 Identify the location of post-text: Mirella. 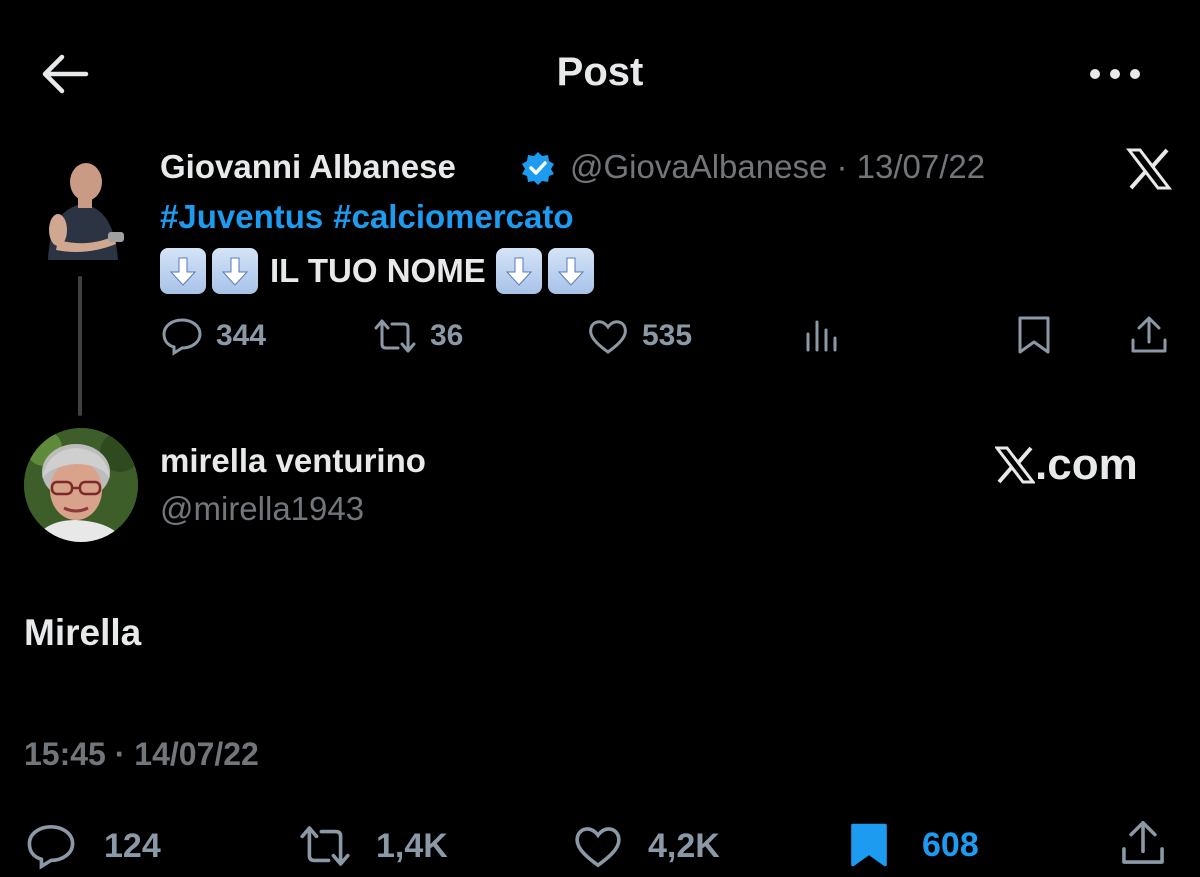
(83, 632).